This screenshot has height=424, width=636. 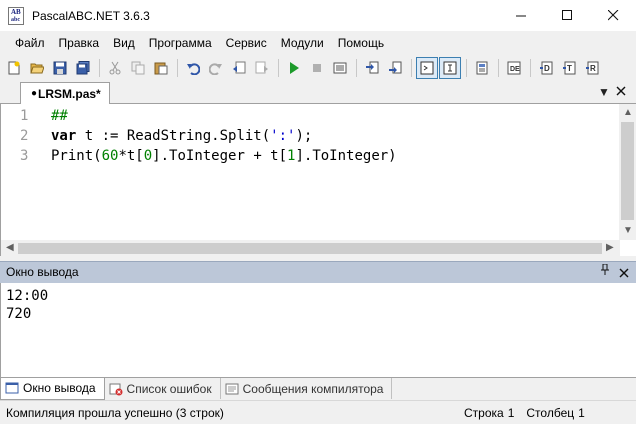 What do you see at coordinates (546, 68) in the screenshot?
I see `breakpoint-button: D` at bounding box center [546, 68].